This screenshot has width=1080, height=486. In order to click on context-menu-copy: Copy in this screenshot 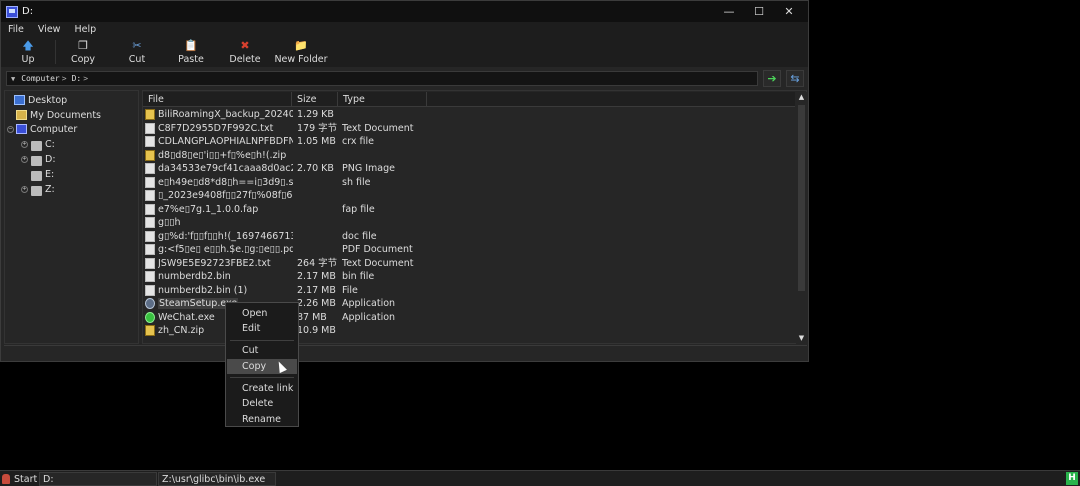, I will do `click(262, 366)`.